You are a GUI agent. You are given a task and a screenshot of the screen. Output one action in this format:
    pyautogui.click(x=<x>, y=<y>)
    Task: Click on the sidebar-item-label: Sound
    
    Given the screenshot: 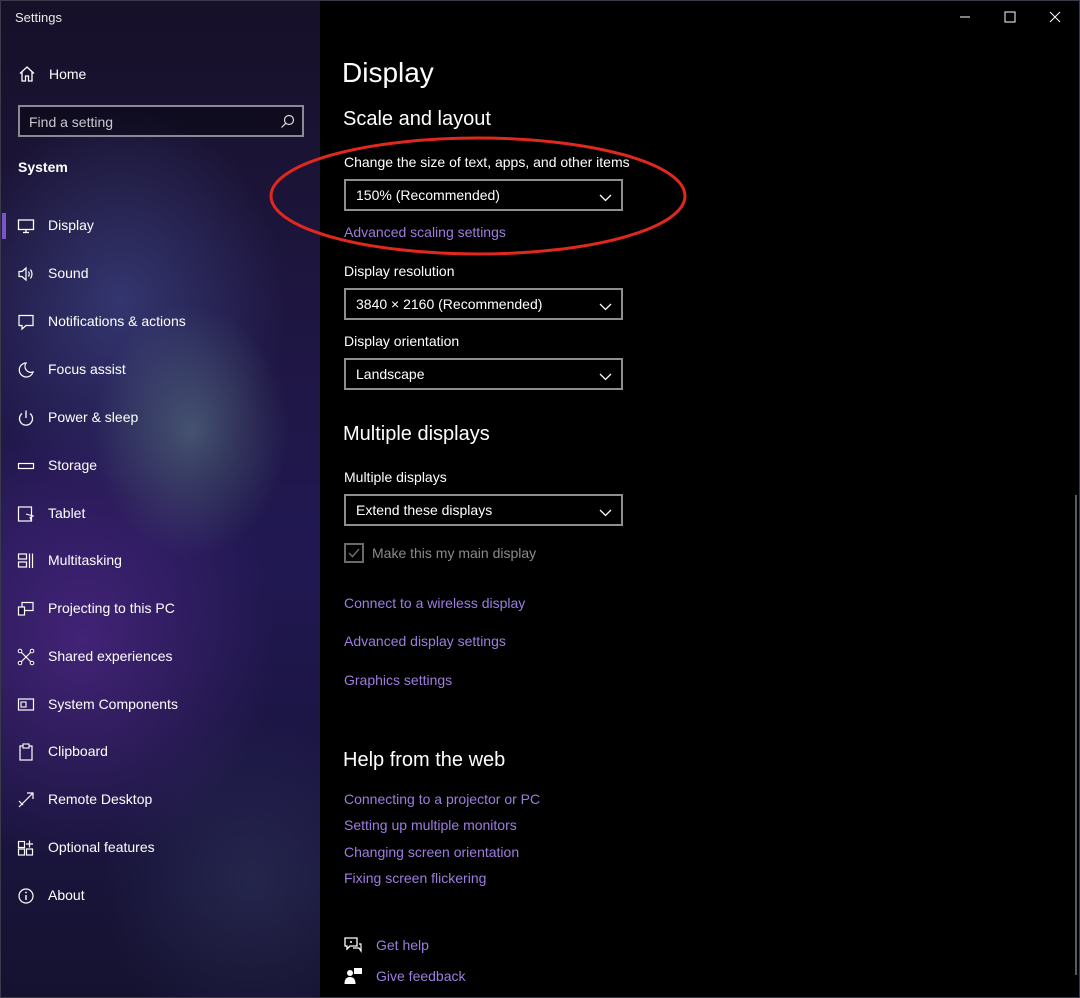 What is the action you would take?
    pyautogui.click(x=68, y=273)
    